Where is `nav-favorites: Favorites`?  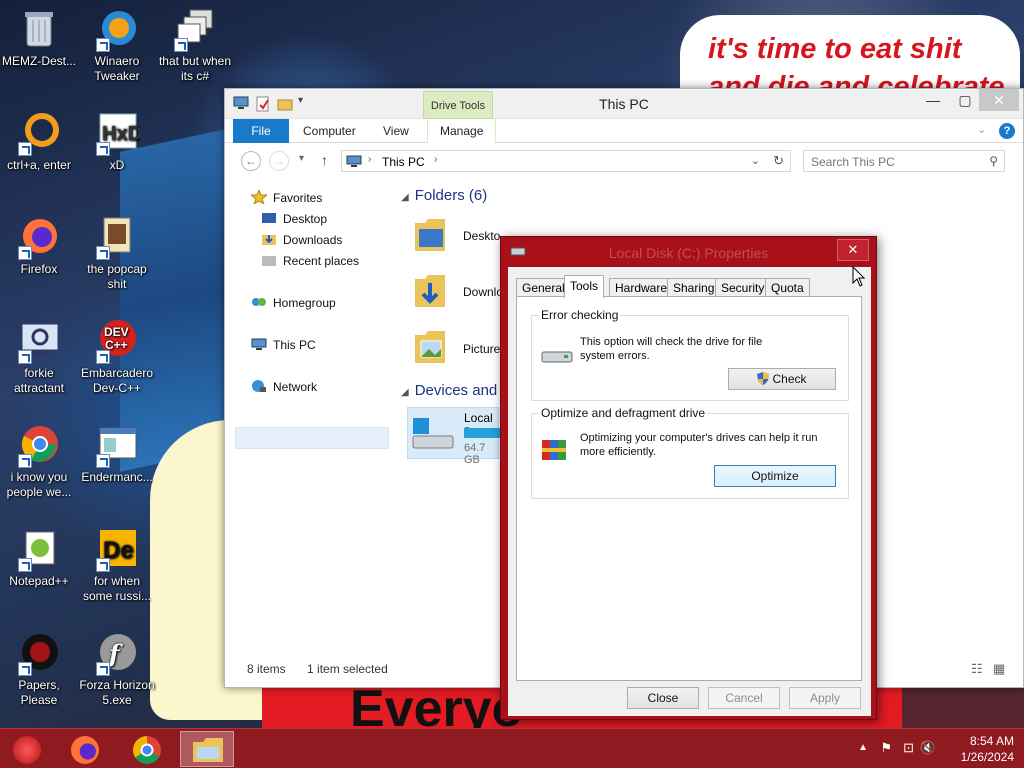 nav-favorites: Favorites is located at coordinates (285, 197).